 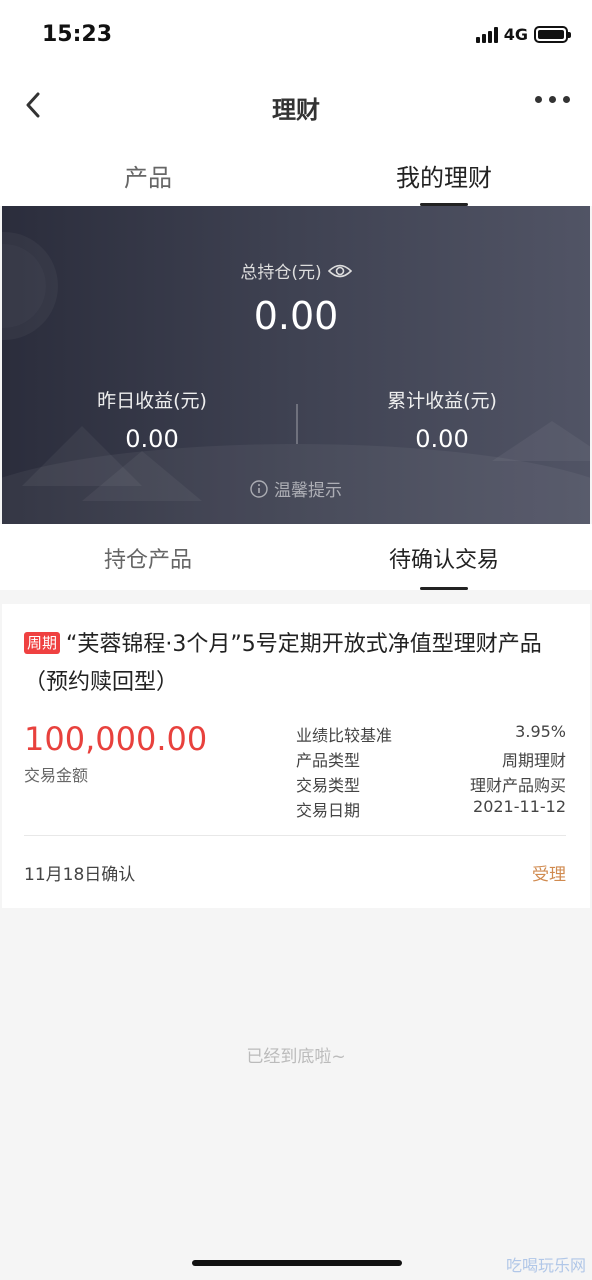 What do you see at coordinates (296, 316) in the screenshot?
I see `total-holdings-value: 0.00` at bounding box center [296, 316].